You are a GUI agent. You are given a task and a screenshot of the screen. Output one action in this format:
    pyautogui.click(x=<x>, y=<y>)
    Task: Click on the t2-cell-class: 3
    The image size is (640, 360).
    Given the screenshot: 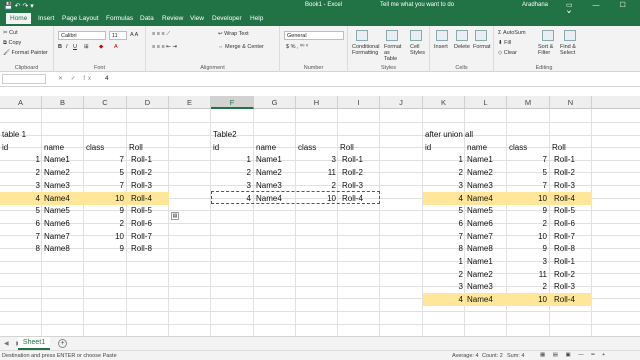 What is the action you would take?
    pyautogui.click(x=316, y=159)
    